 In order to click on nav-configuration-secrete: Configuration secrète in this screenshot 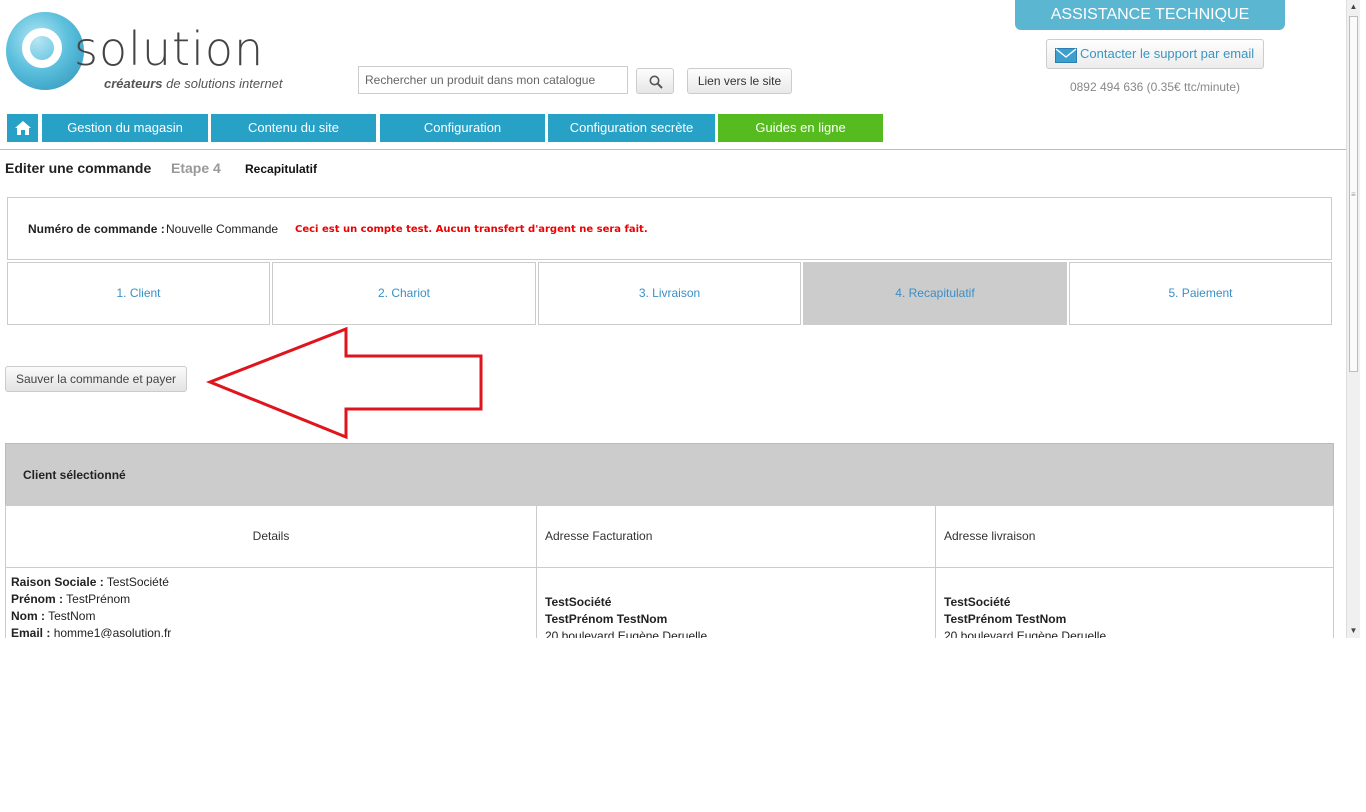, I will do `click(631, 128)`.